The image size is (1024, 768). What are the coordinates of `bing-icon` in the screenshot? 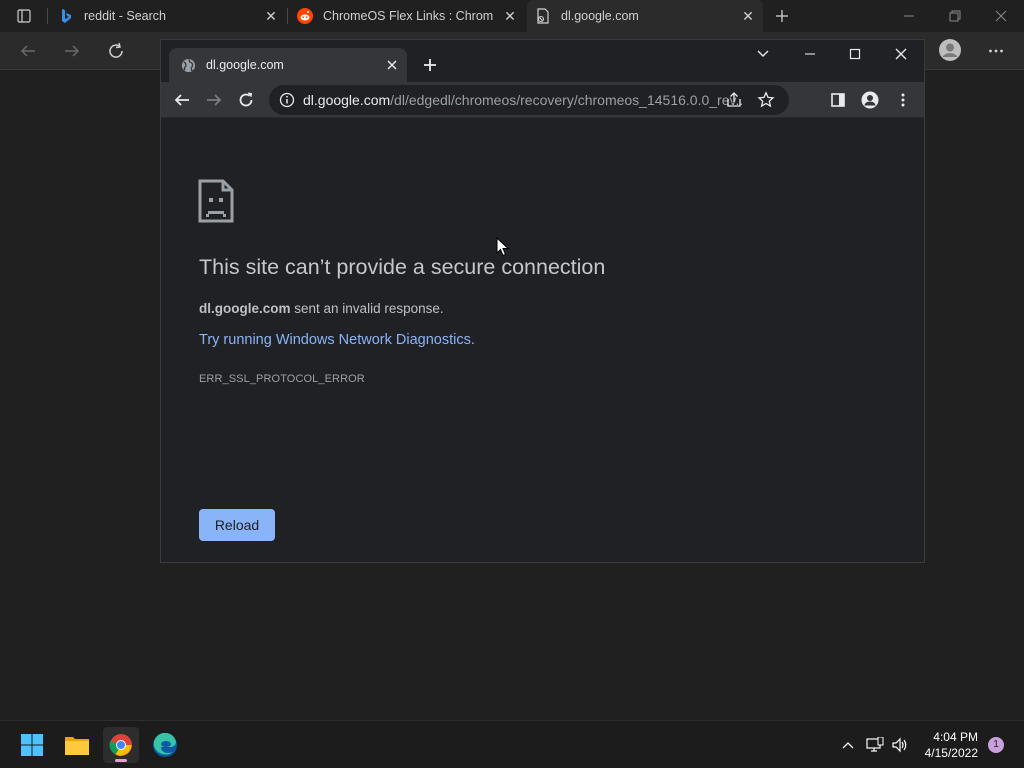 It's located at (66, 16).